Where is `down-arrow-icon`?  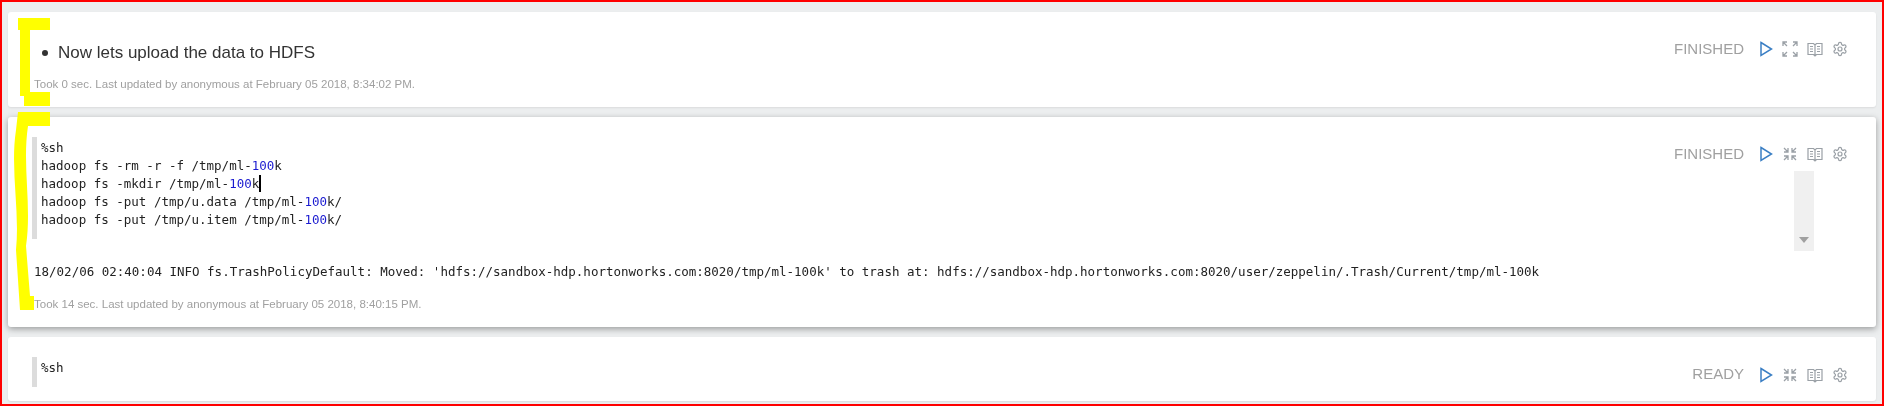
down-arrow-icon is located at coordinates (1804, 240).